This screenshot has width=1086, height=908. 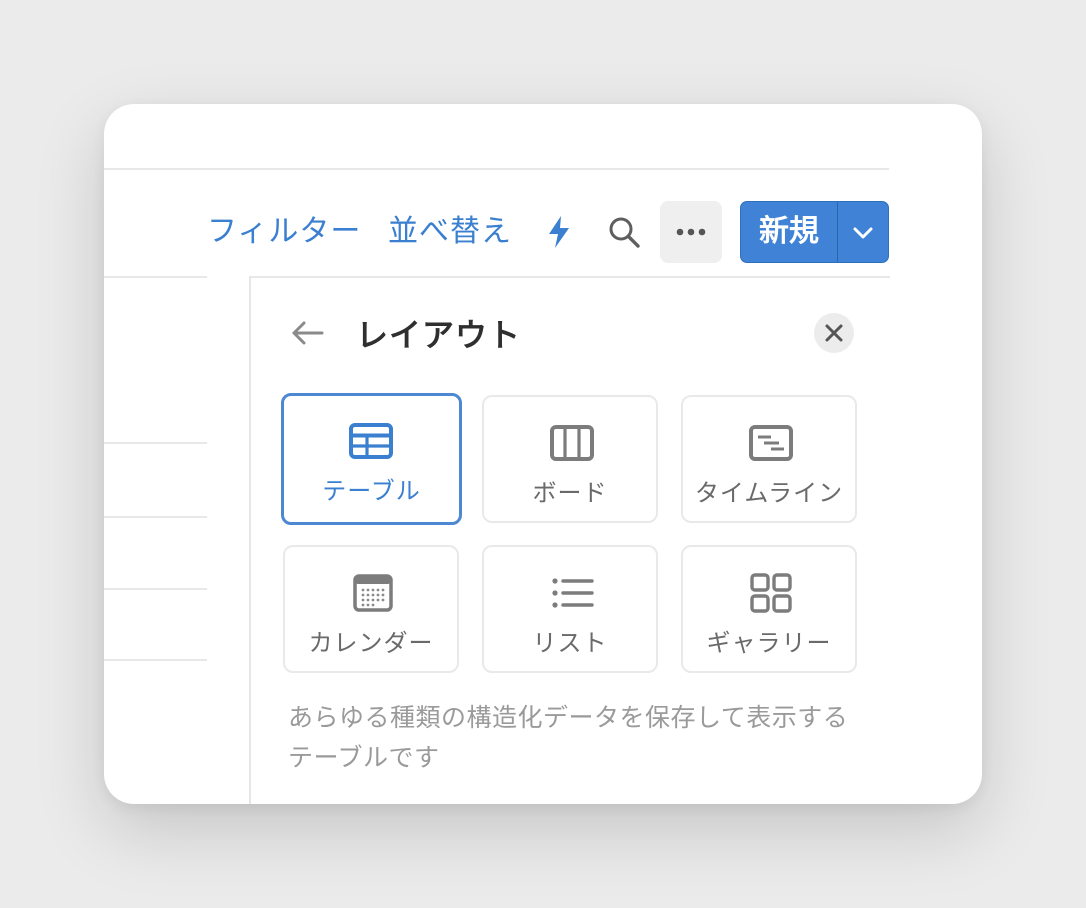 I want to click on close-button, so click(x=834, y=333).